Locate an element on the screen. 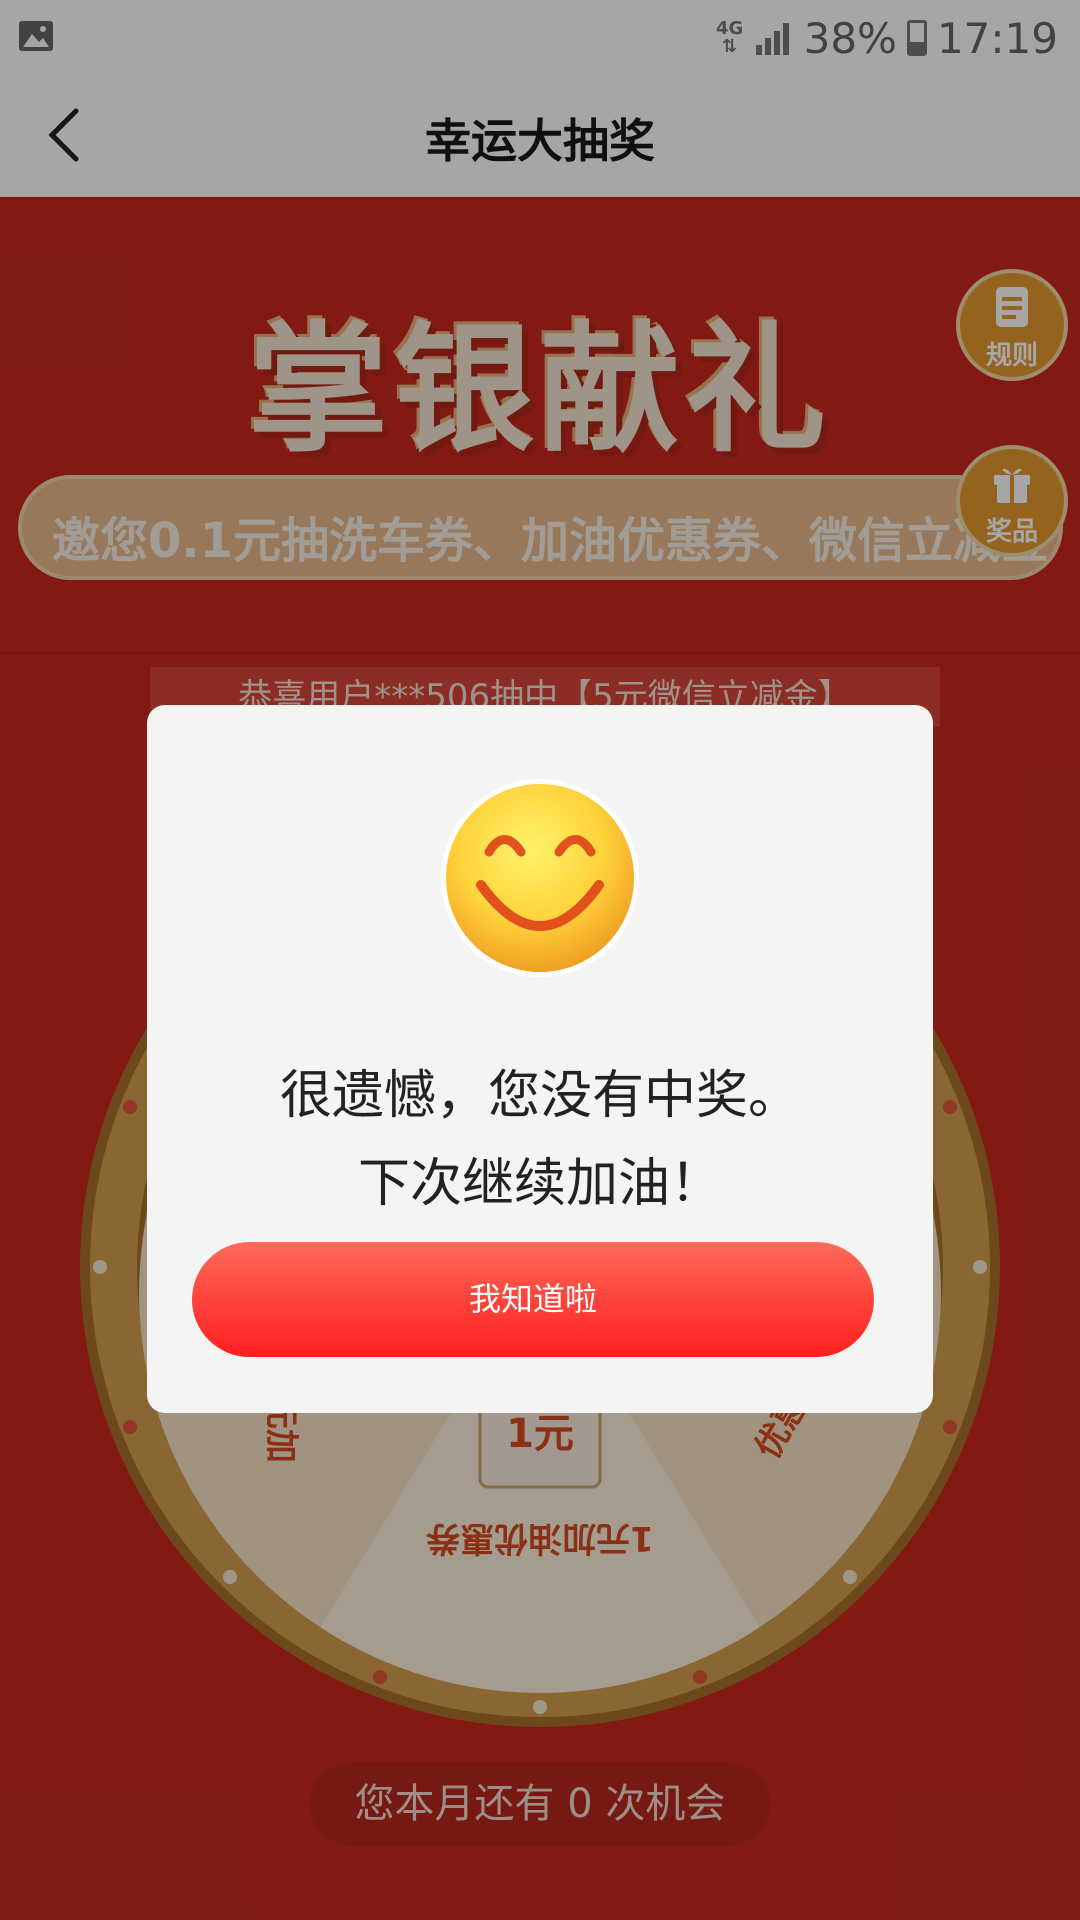 The width and height of the screenshot is (1080, 1920). smiley-face-icon is located at coordinates (540, 878).